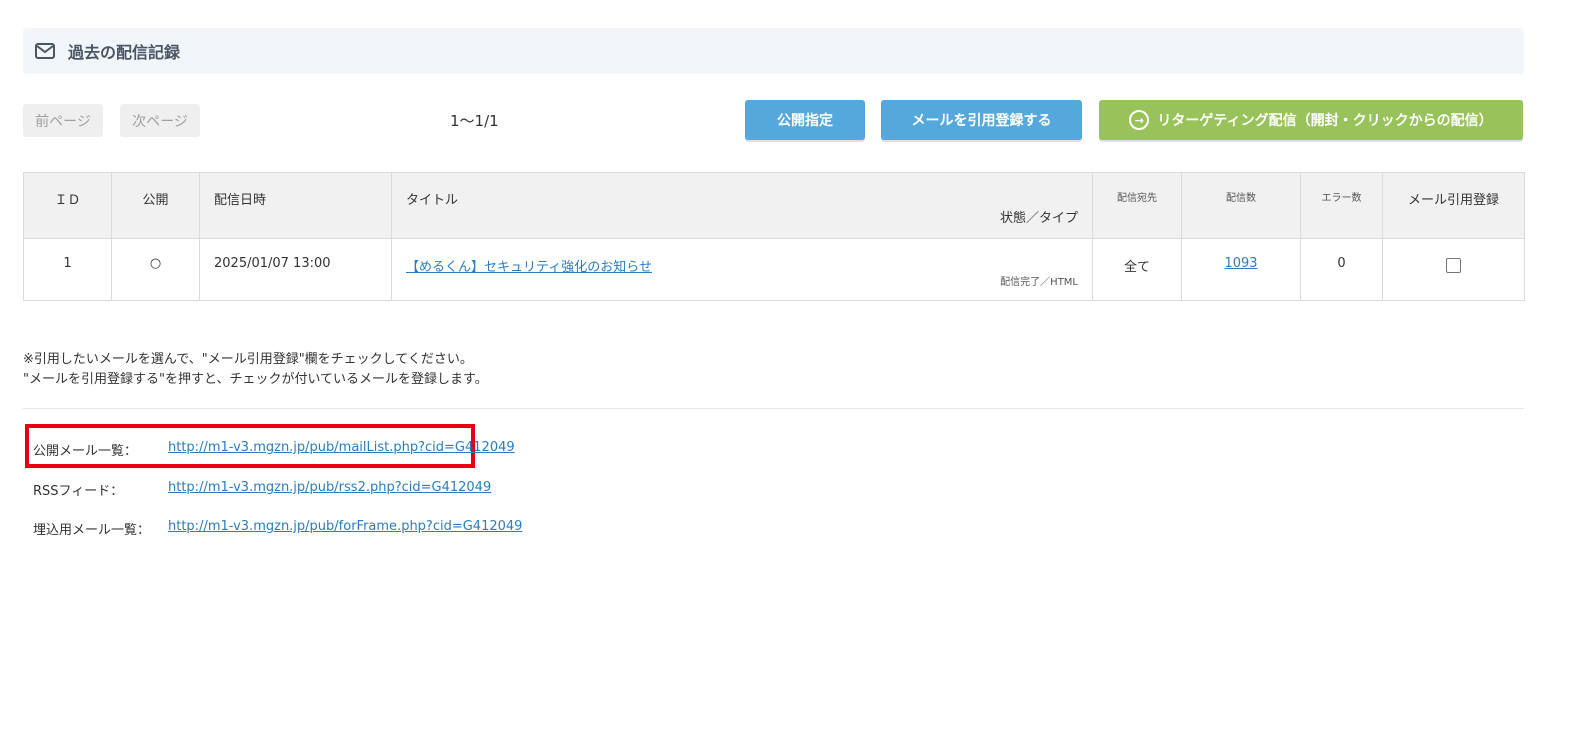  What do you see at coordinates (124, 52) in the screenshot?
I see `page-title: 過去の配信記録` at bounding box center [124, 52].